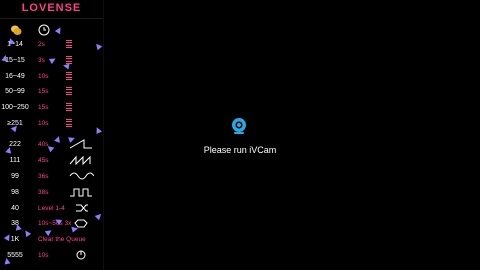 The width and height of the screenshot is (480, 270). I want to click on rule-duration: 45s, so click(43, 160).